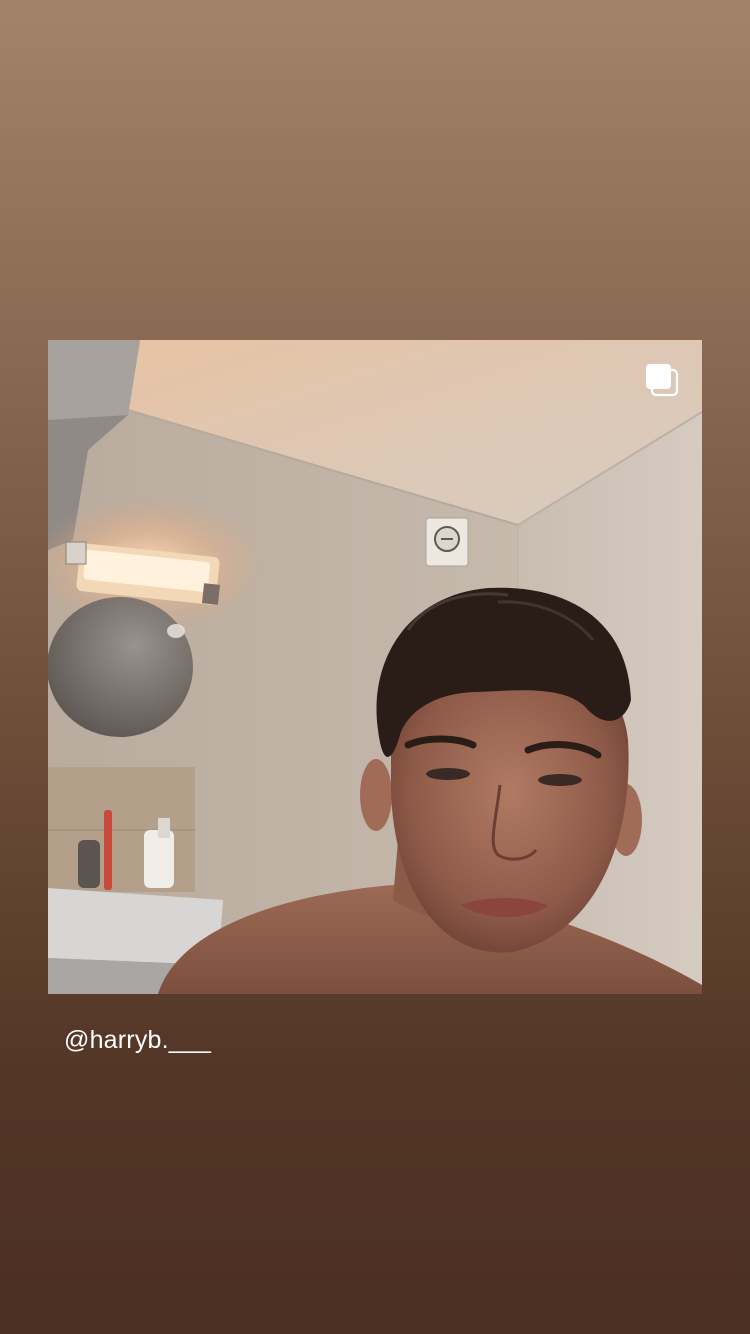  I want to click on post-author-username: @harryb.___, so click(137, 1040).